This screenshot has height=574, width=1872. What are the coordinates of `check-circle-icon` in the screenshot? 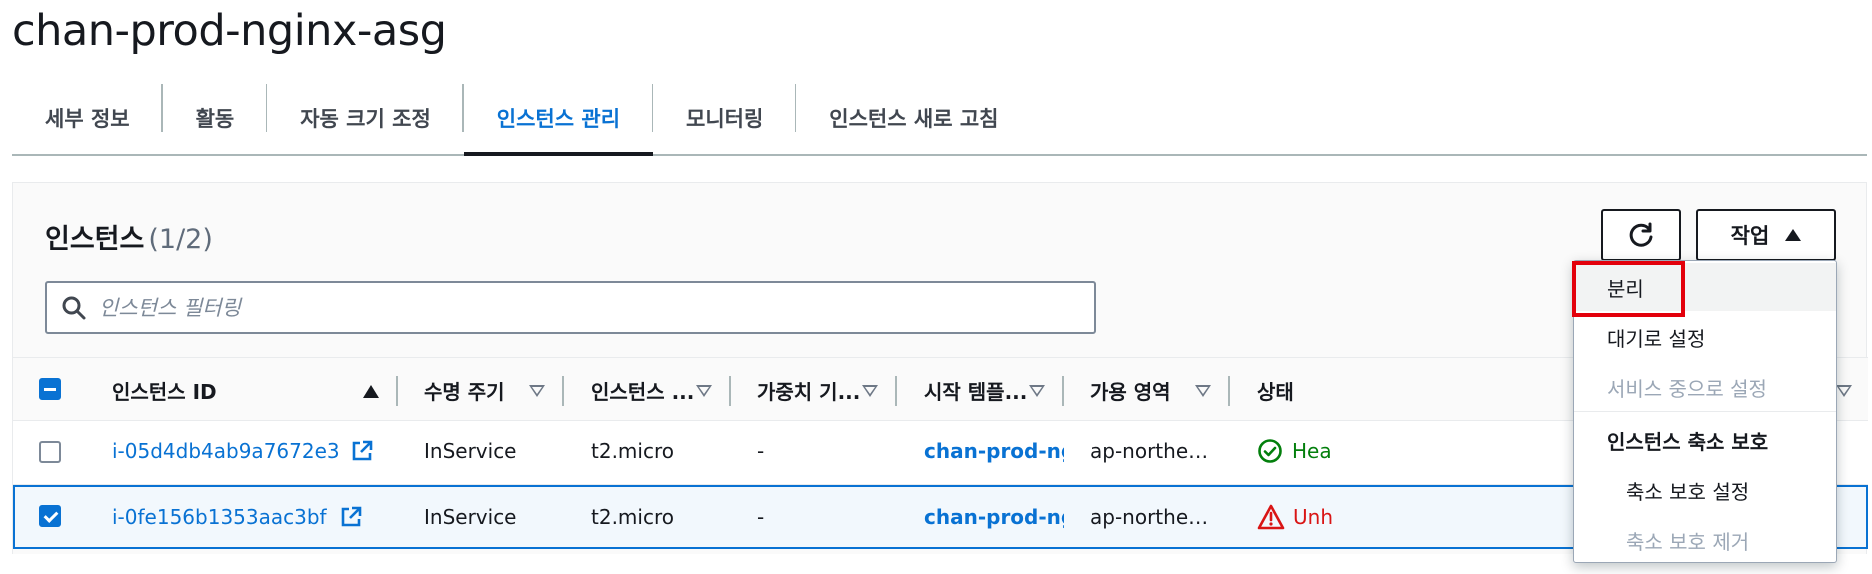 It's located at (1270, 451).